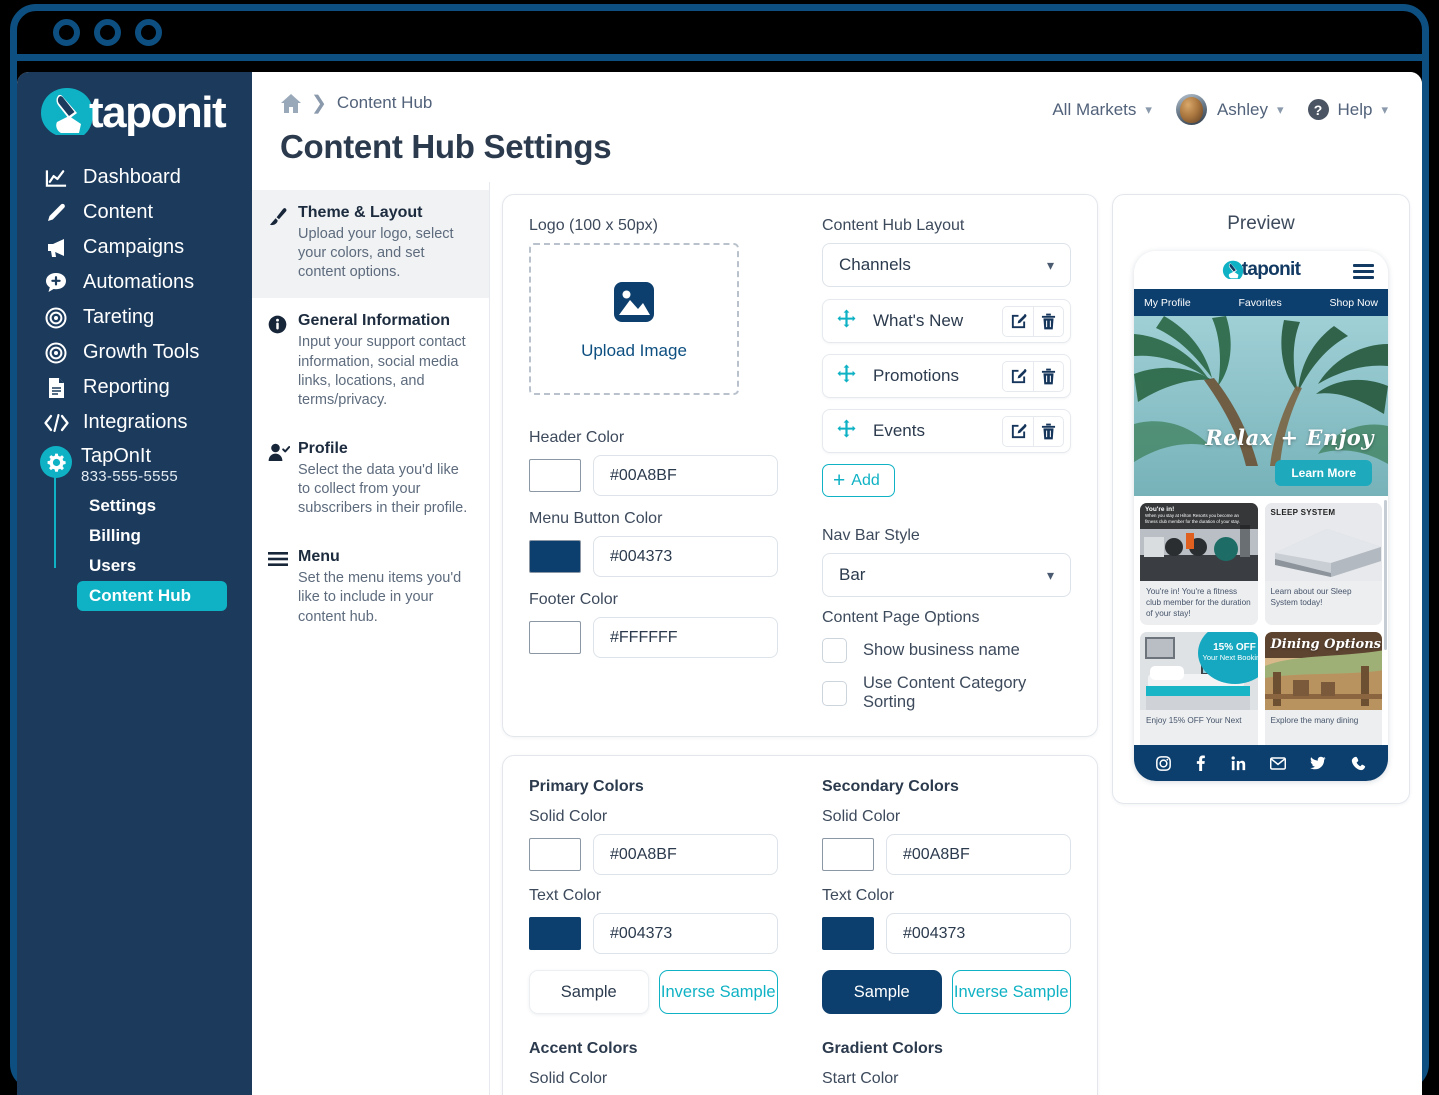 Image resolution: width=1439 pixels, height=1095 pixels. I want to click on add-button-label: Add, so click(865, 480).